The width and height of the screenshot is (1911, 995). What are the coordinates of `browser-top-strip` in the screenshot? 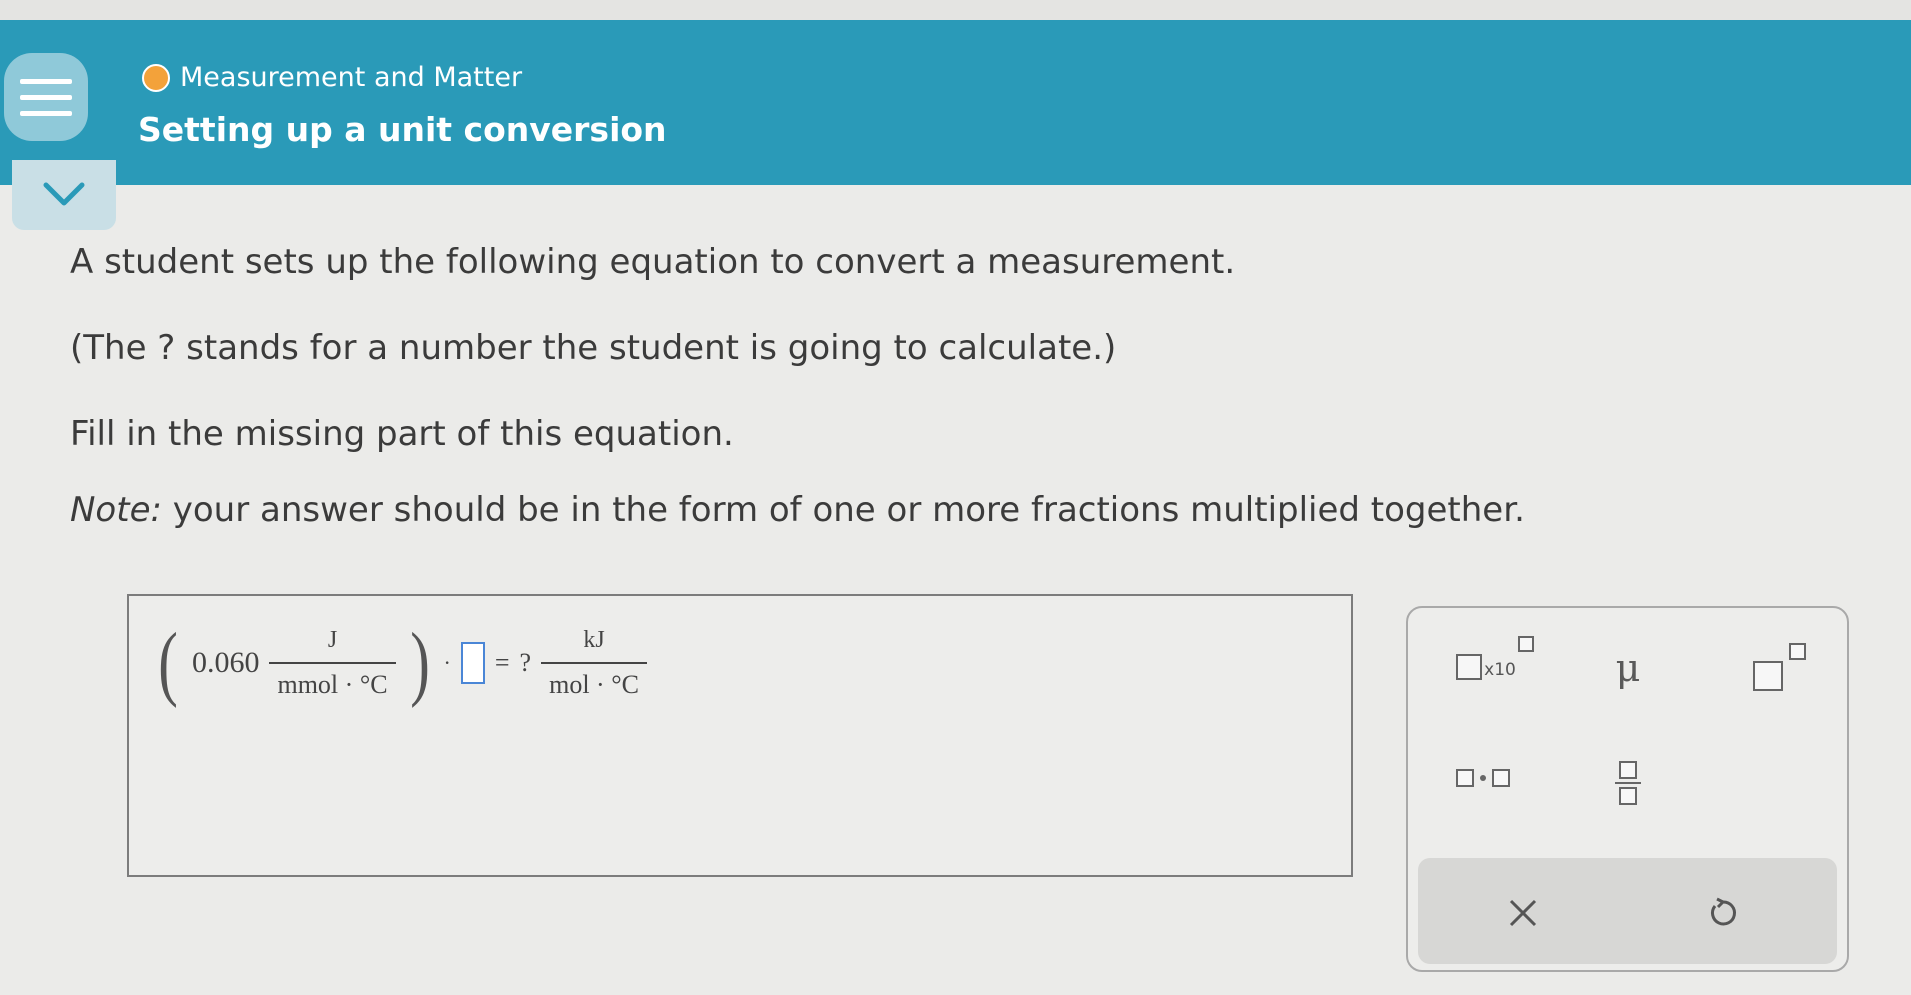 It's located at (955, 10).